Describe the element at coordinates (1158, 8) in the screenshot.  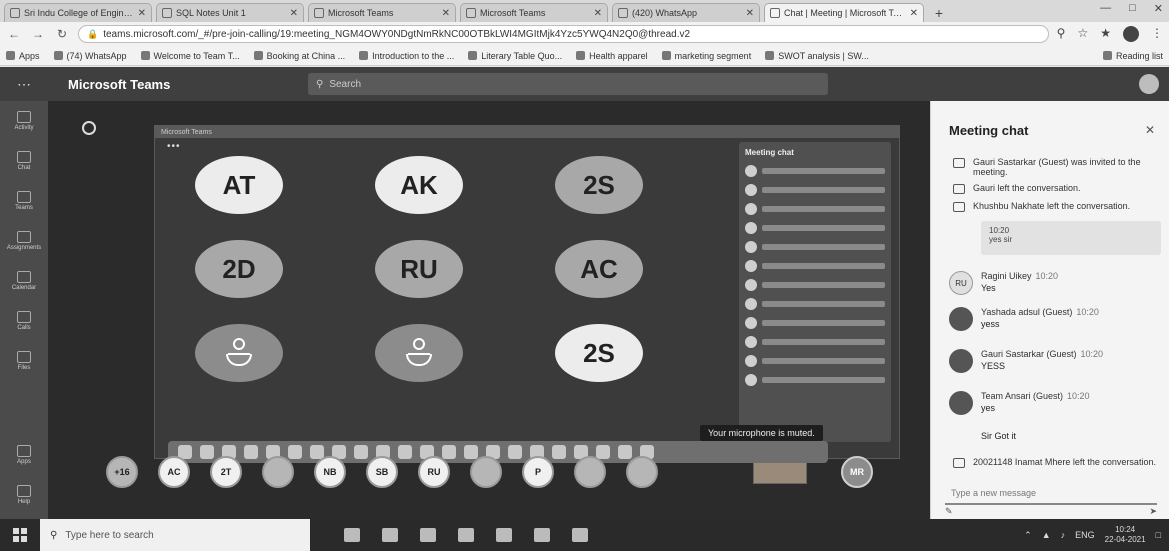
I see `close-window-icon: ✕` at that location.